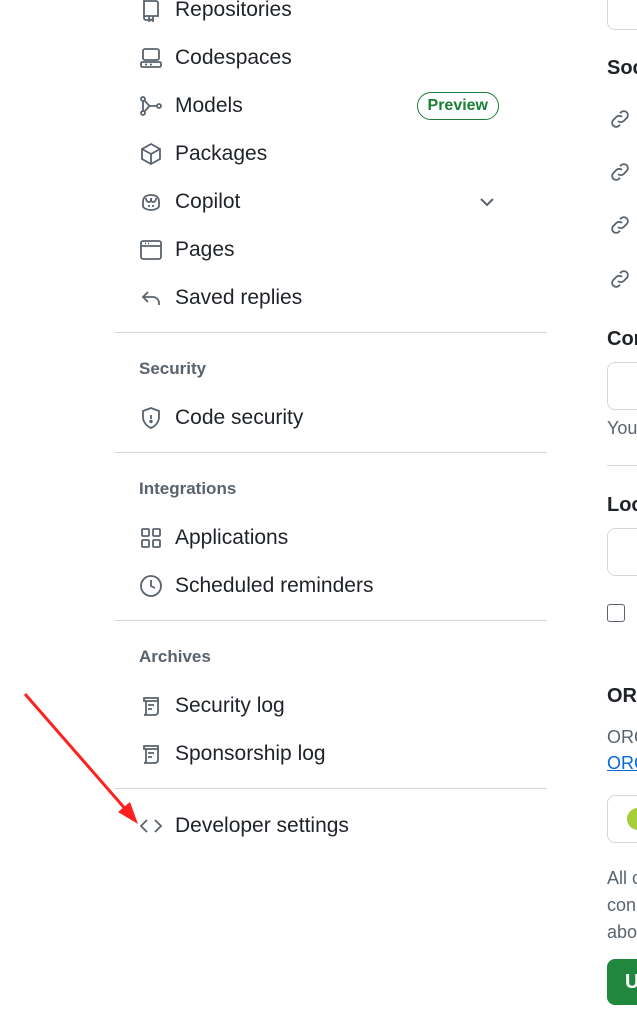 The image size is (637, 1029). Describe the element at coordinates (331, 538) in the screenshot. I see `sidebar-item-applications: Applications` at that location.